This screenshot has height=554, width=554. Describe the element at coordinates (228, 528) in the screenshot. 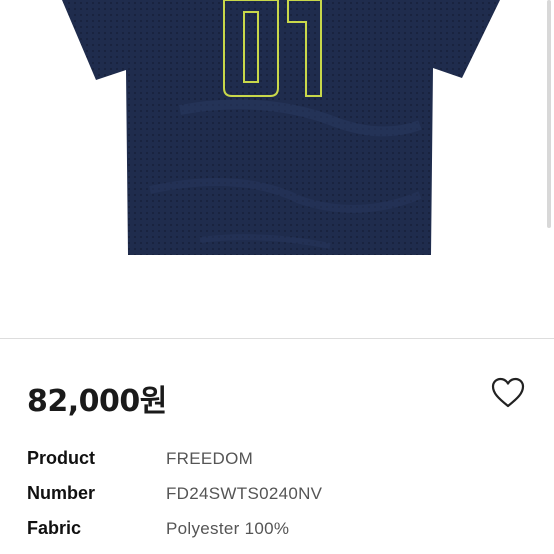

I see `spec-value: Polyester 100%` at that location.